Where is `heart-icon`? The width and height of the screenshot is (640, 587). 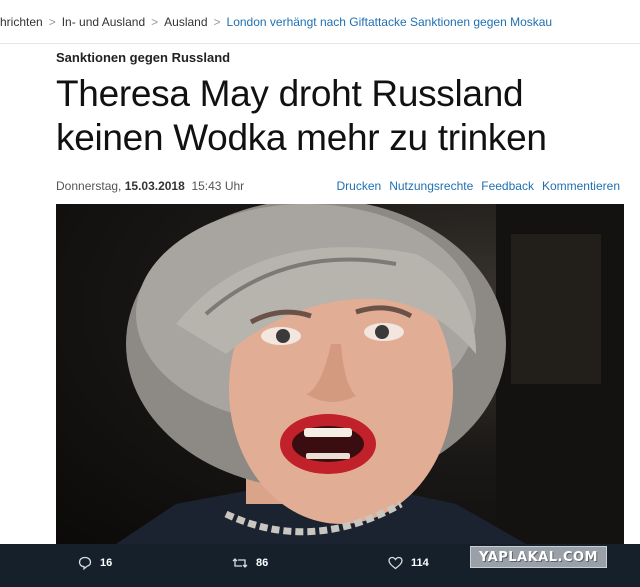
heart-icon is located at coordinates (395, 563).